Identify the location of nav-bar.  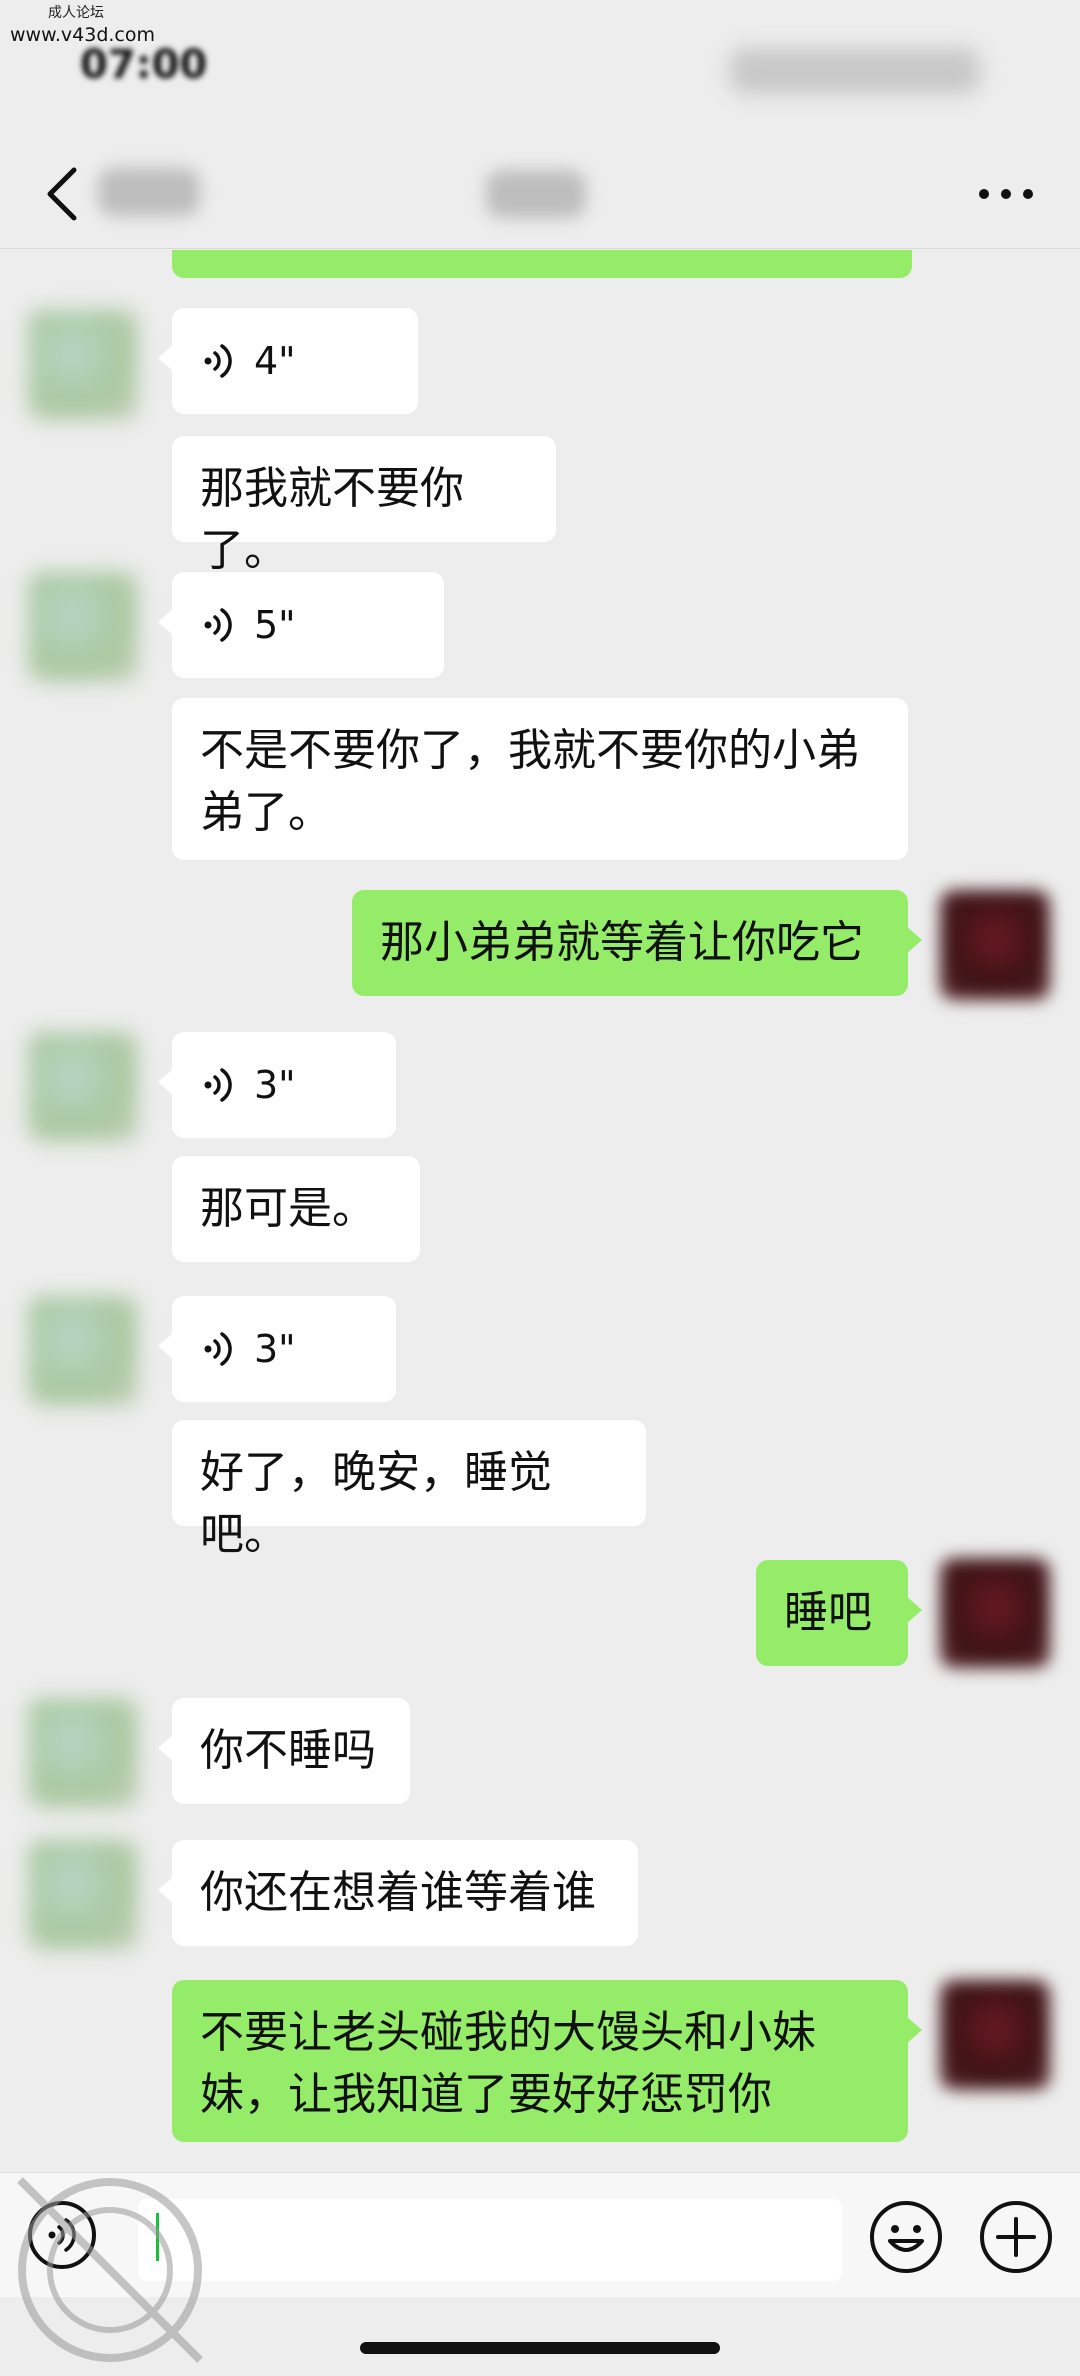
(540, 194).